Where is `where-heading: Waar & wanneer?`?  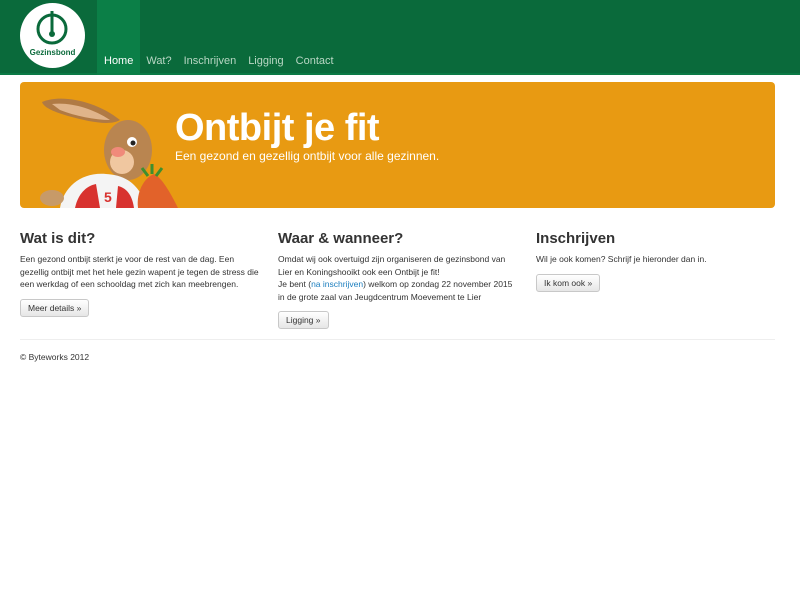
where-heading: Waar & wanneer? is located at coordinates (341, 238).